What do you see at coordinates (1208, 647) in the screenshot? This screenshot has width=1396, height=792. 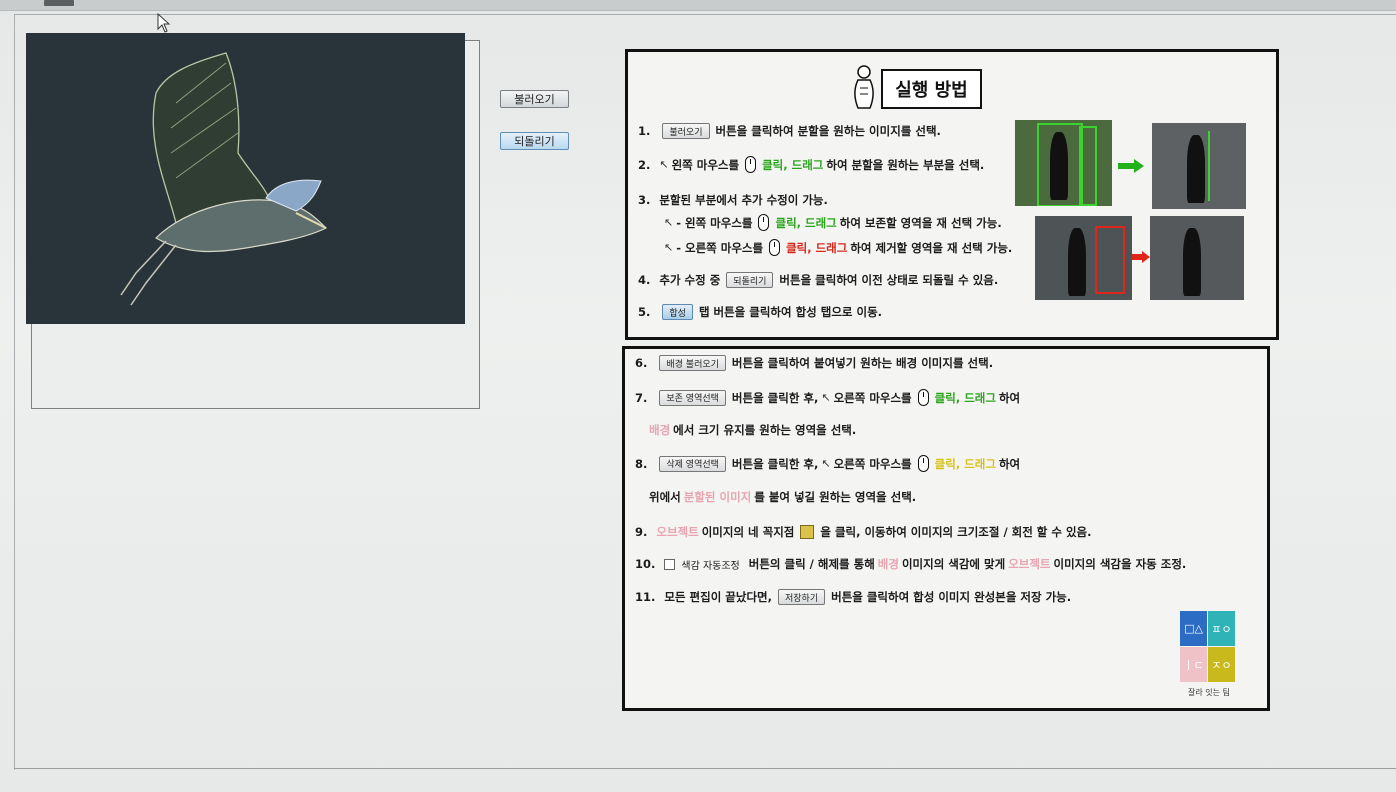 I see `team-logo: □△ ㅍㅇ ㅣㄷ ㅈㅇ` at bounding box center [1208, 647].